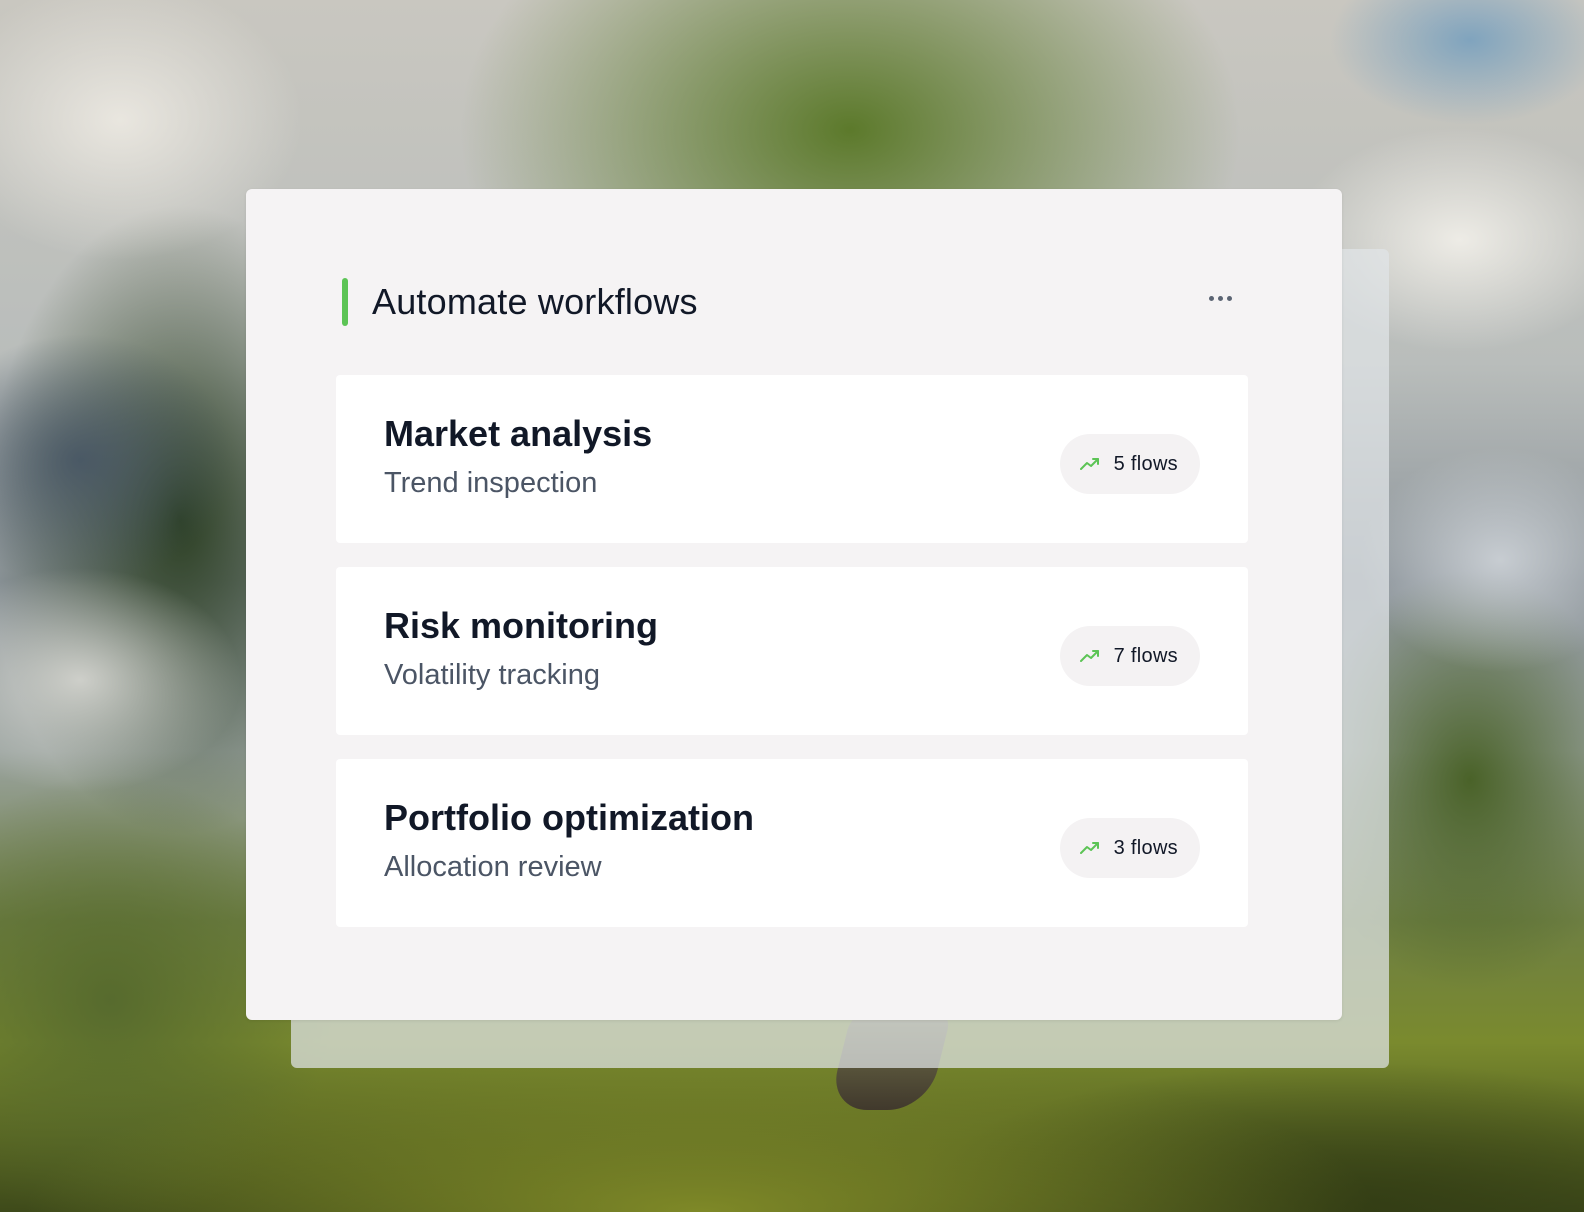 This screenshot has width=1584, height=1212. Describe the element at coordinates (521, 625) in the screenshot. I see `workflow-title: Risk monitoring` at that location.